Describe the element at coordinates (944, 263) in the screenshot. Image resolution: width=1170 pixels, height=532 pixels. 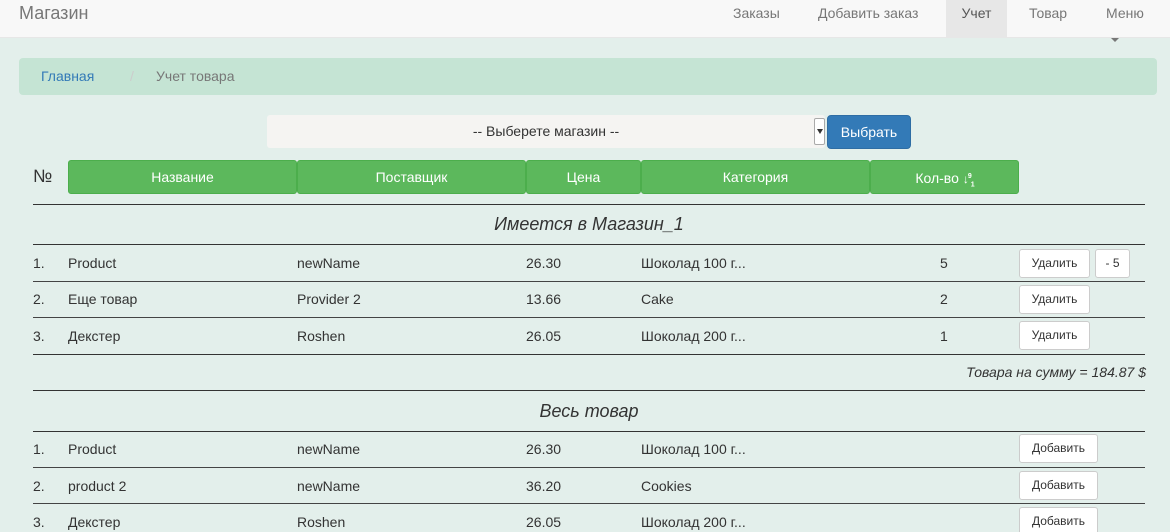
I see `row-quantity: 5` at that location.